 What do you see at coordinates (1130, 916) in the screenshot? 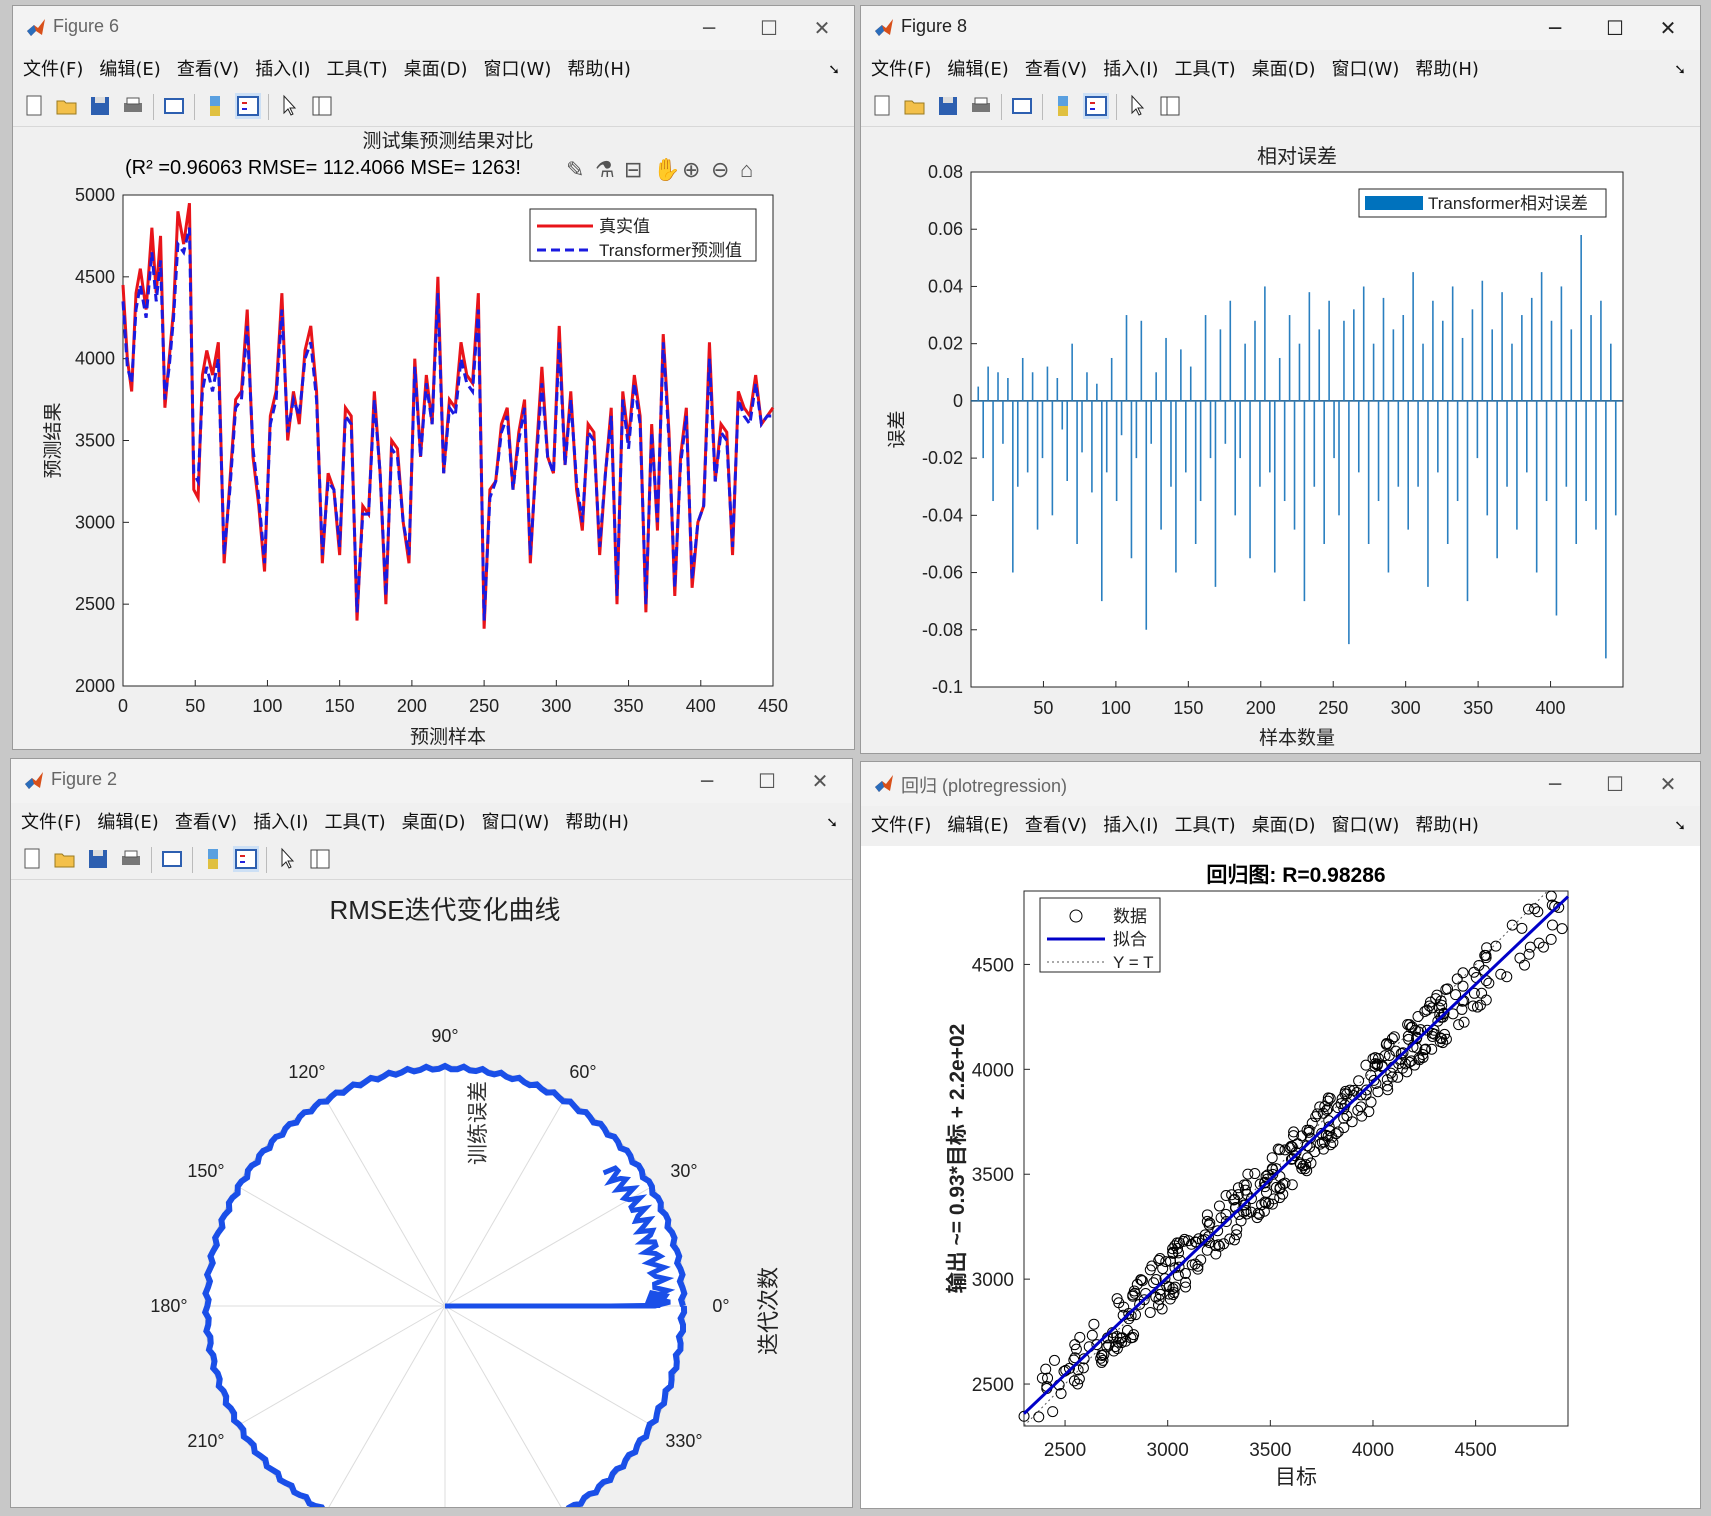
I see `legend-label-data: 数据` at bounding box center [1130, 916].